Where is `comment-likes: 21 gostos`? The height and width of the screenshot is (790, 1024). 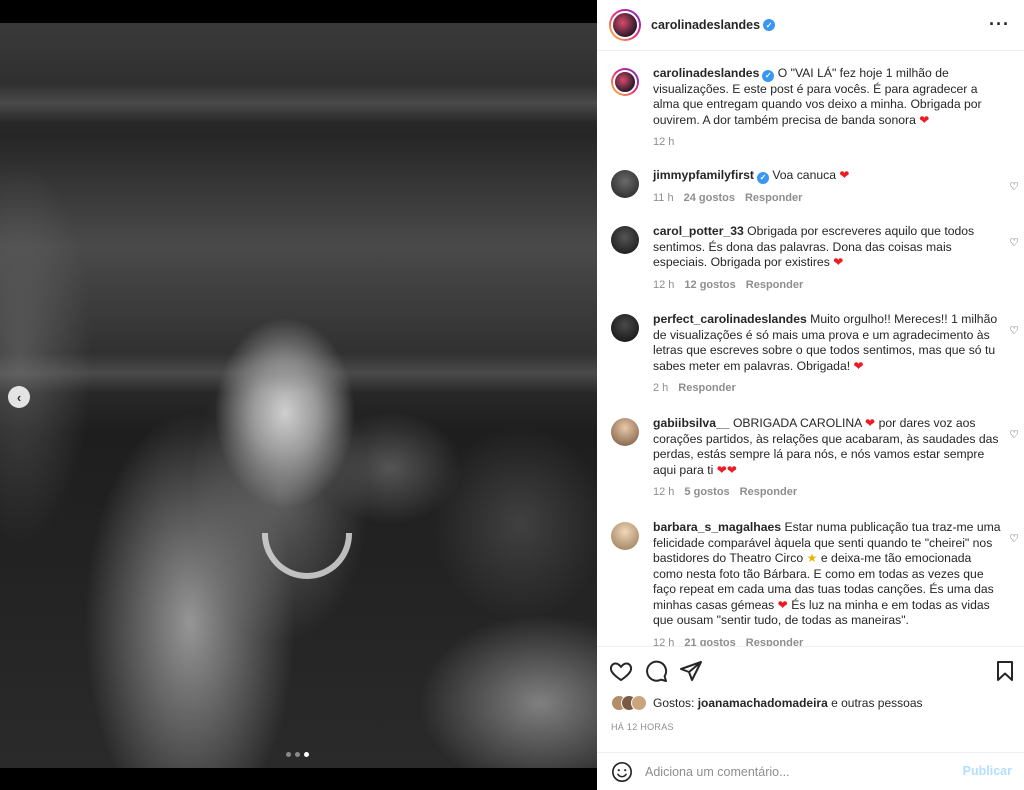
comment-likes: 21 gostos is located at coordinates (709, 642).